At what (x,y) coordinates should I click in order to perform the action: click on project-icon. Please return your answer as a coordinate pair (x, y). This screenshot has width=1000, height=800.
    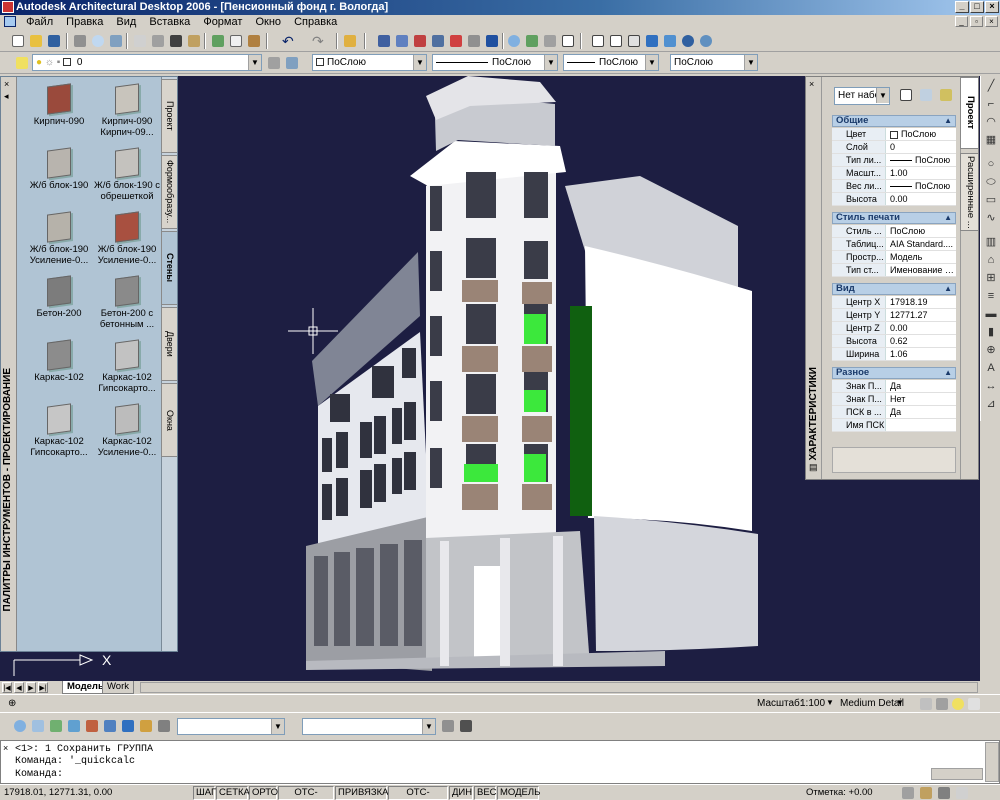
    Looking at the image, I should click on (492, 41).